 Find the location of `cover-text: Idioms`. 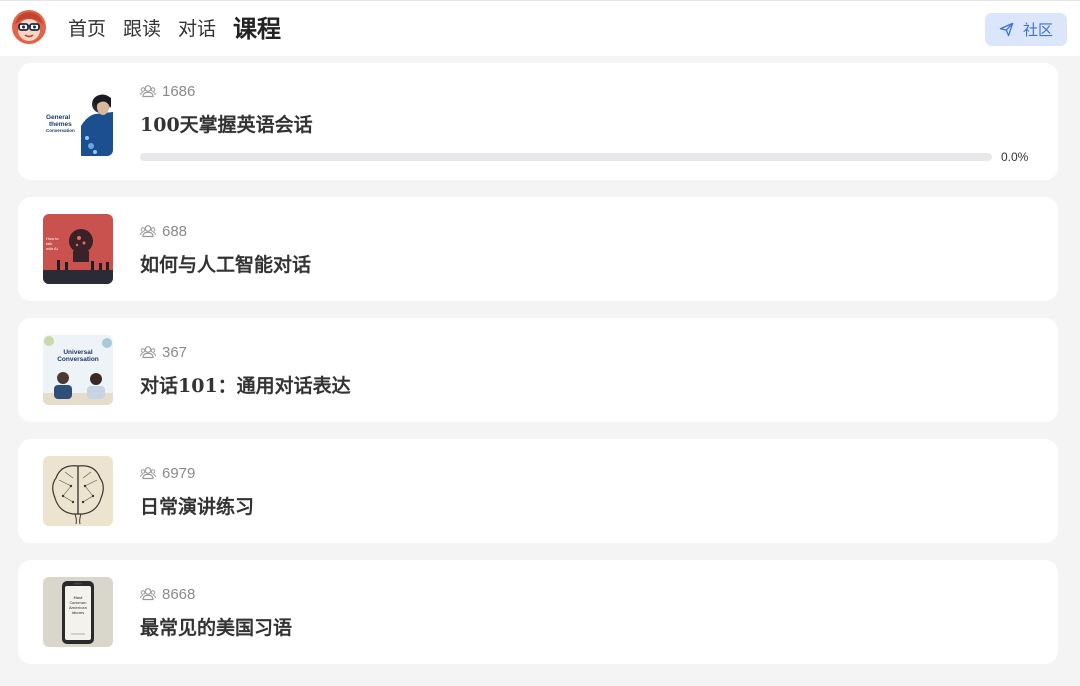

cover-text: Idioms is located at coordinates (78, 612).